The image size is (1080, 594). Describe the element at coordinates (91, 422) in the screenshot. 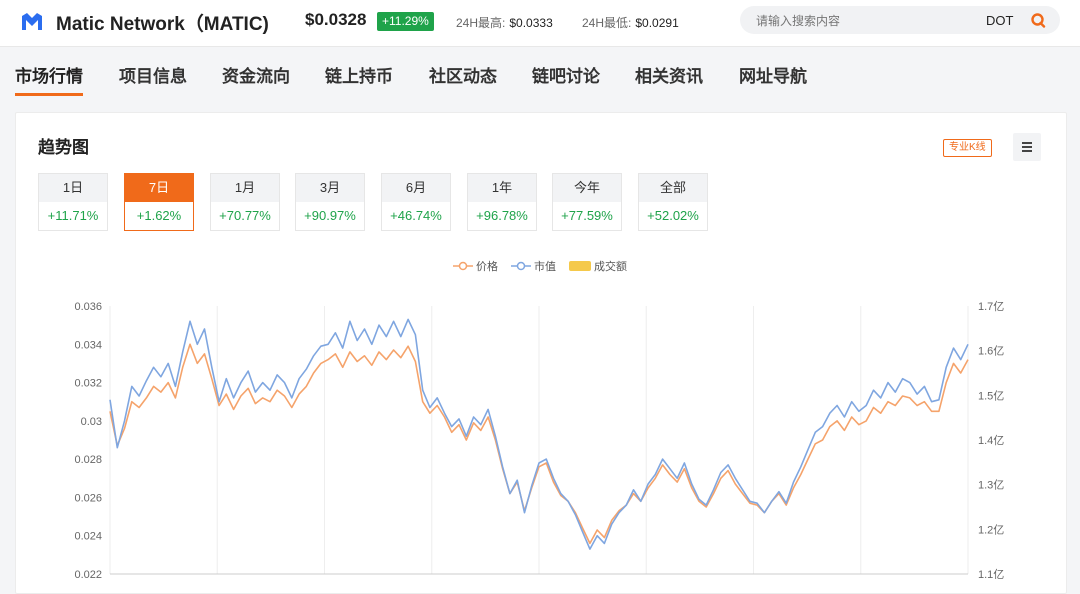

I see `y-left-tick-label: 0.03` at that location.